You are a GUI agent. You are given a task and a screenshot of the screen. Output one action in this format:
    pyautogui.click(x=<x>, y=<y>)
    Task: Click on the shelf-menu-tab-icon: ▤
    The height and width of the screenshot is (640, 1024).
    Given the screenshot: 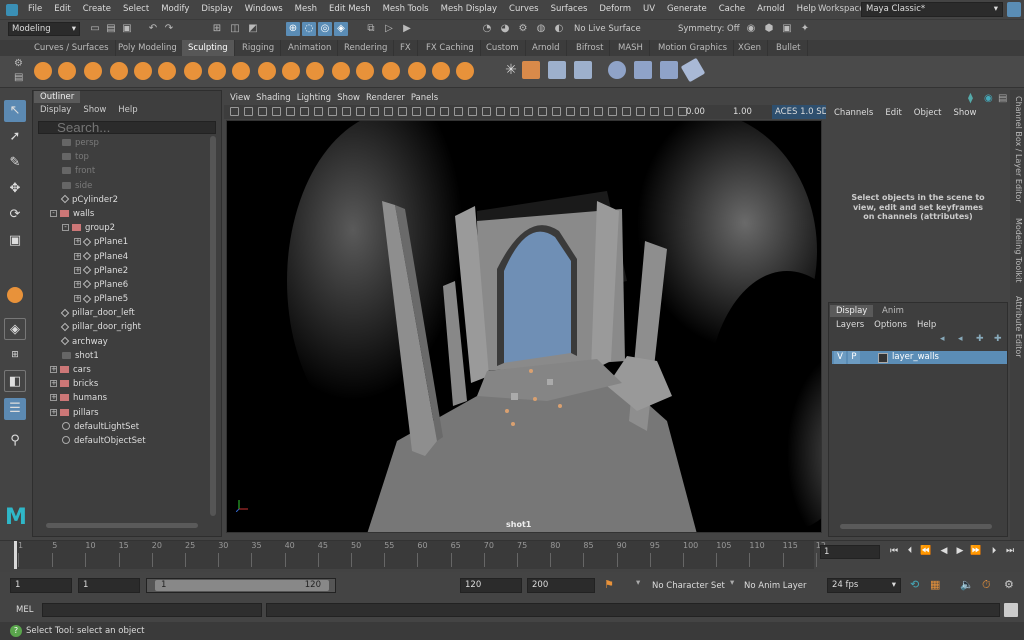 What is the action you would take?
    pyautogui.click(x=18, y=77)
    